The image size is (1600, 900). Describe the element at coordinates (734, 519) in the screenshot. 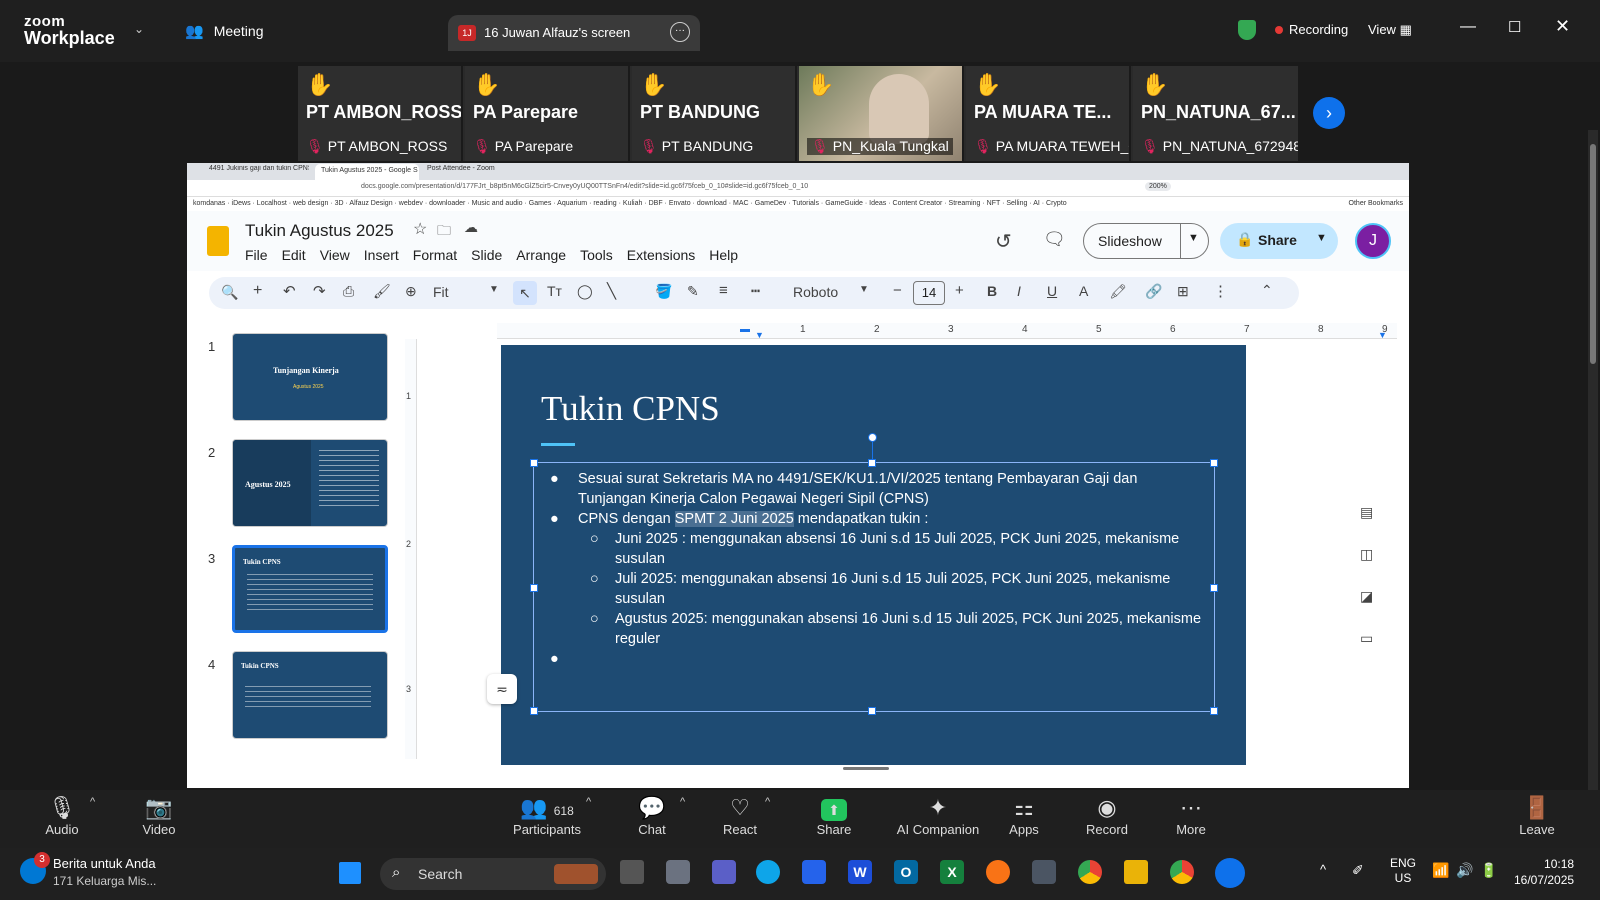

I see `selected-text: SPMT 2 Juni 2025` at that location.